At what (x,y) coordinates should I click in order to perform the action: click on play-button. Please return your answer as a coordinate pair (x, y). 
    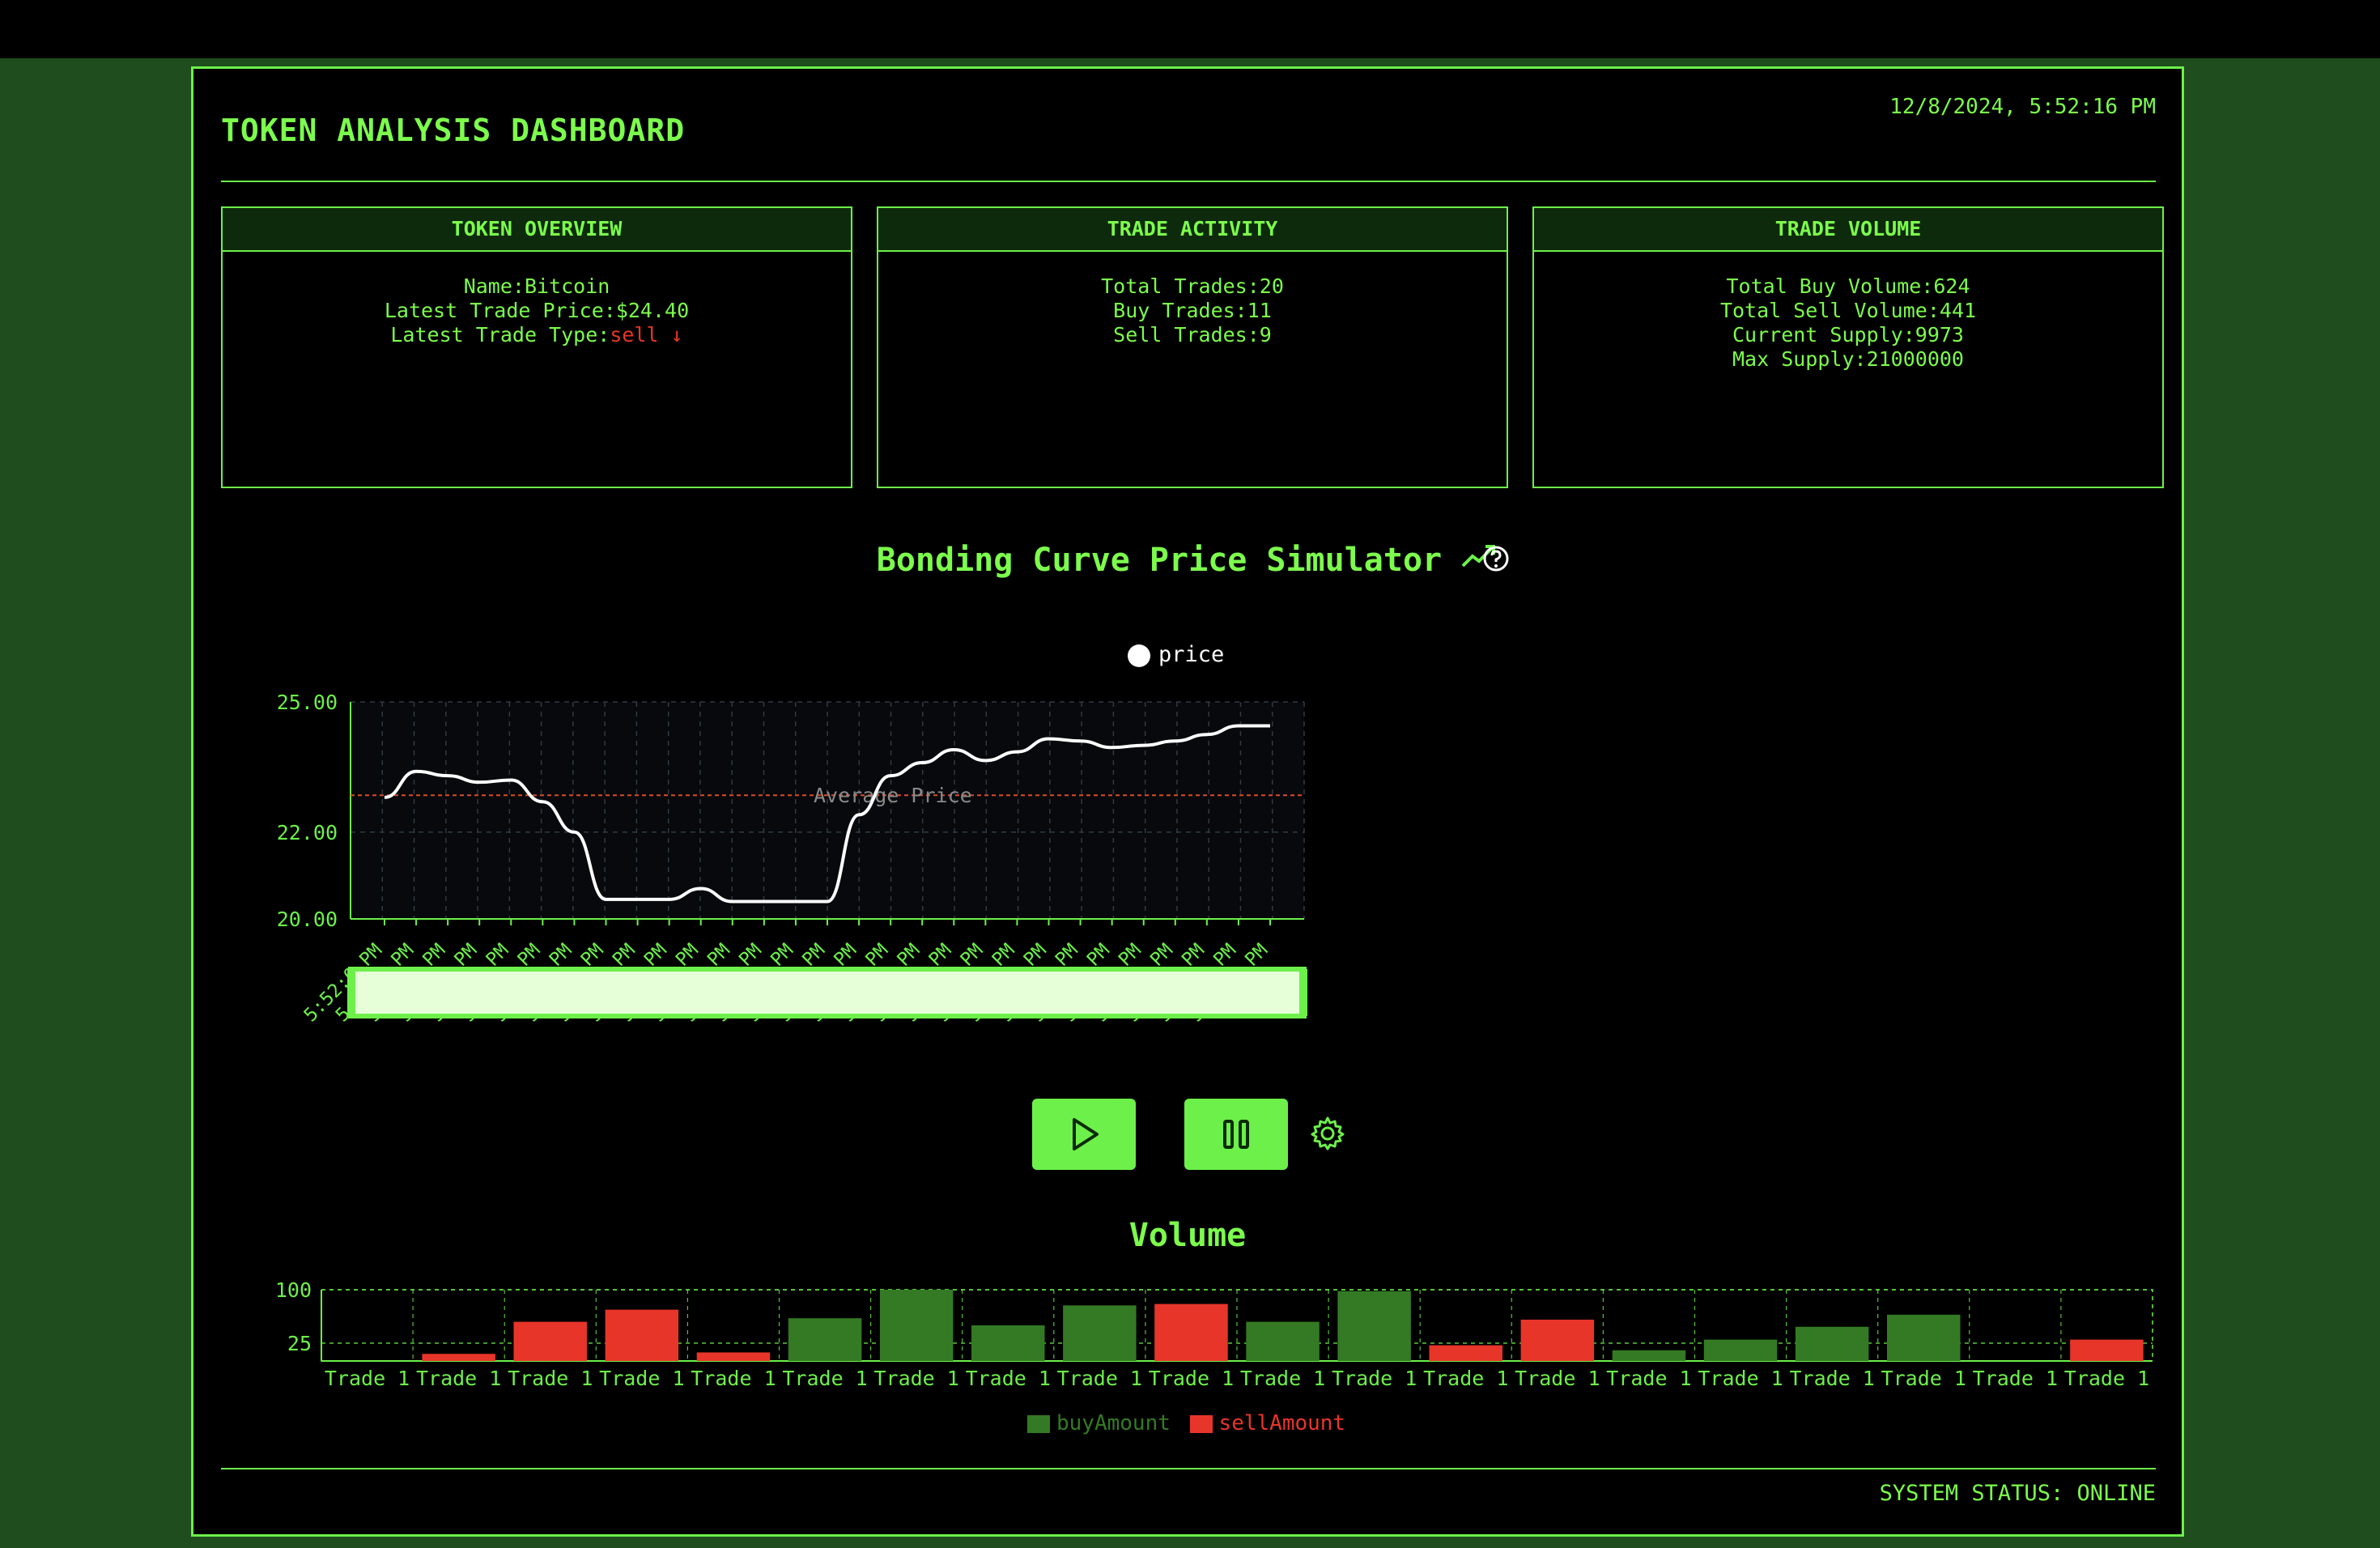
    Looking at the image, I should click on (1084, 1135).